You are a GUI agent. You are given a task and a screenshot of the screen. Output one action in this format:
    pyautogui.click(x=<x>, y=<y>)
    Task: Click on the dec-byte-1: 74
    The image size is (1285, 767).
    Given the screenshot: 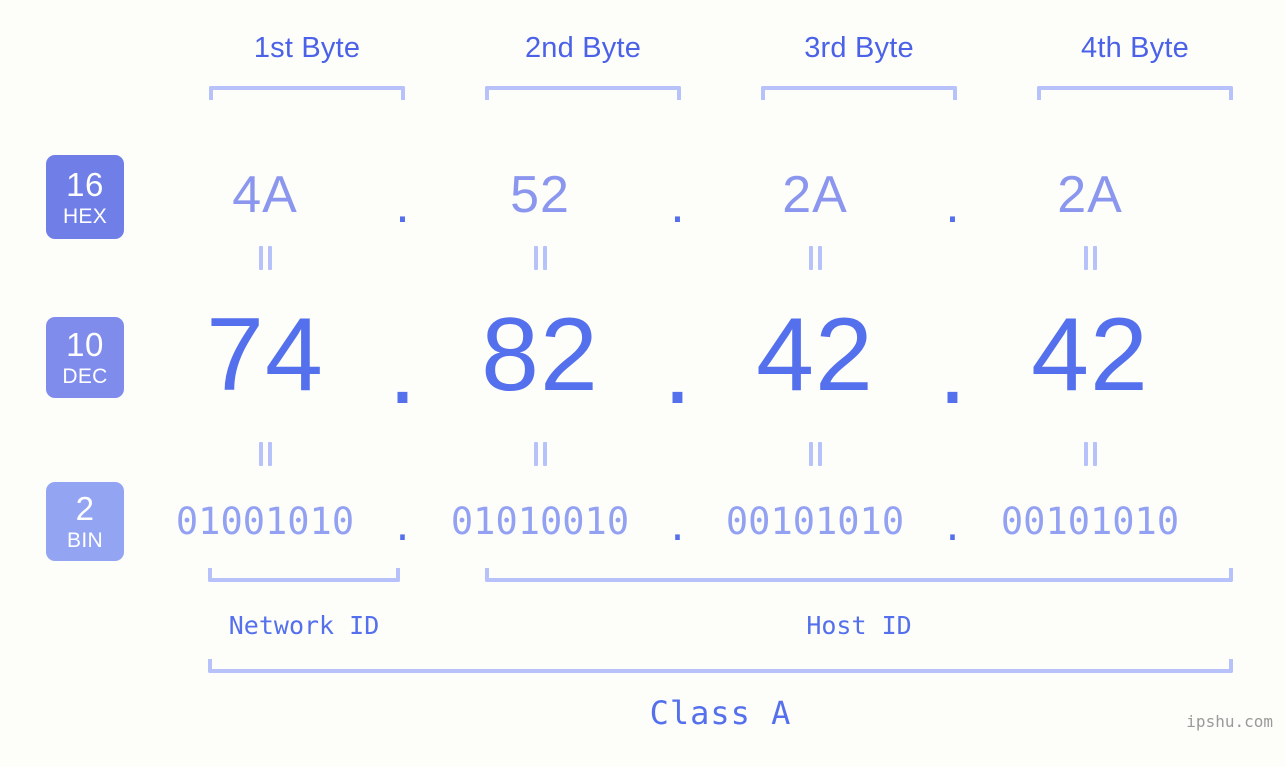 What is the action you would take?
    pyautogui.click(x=265, y=354)
    